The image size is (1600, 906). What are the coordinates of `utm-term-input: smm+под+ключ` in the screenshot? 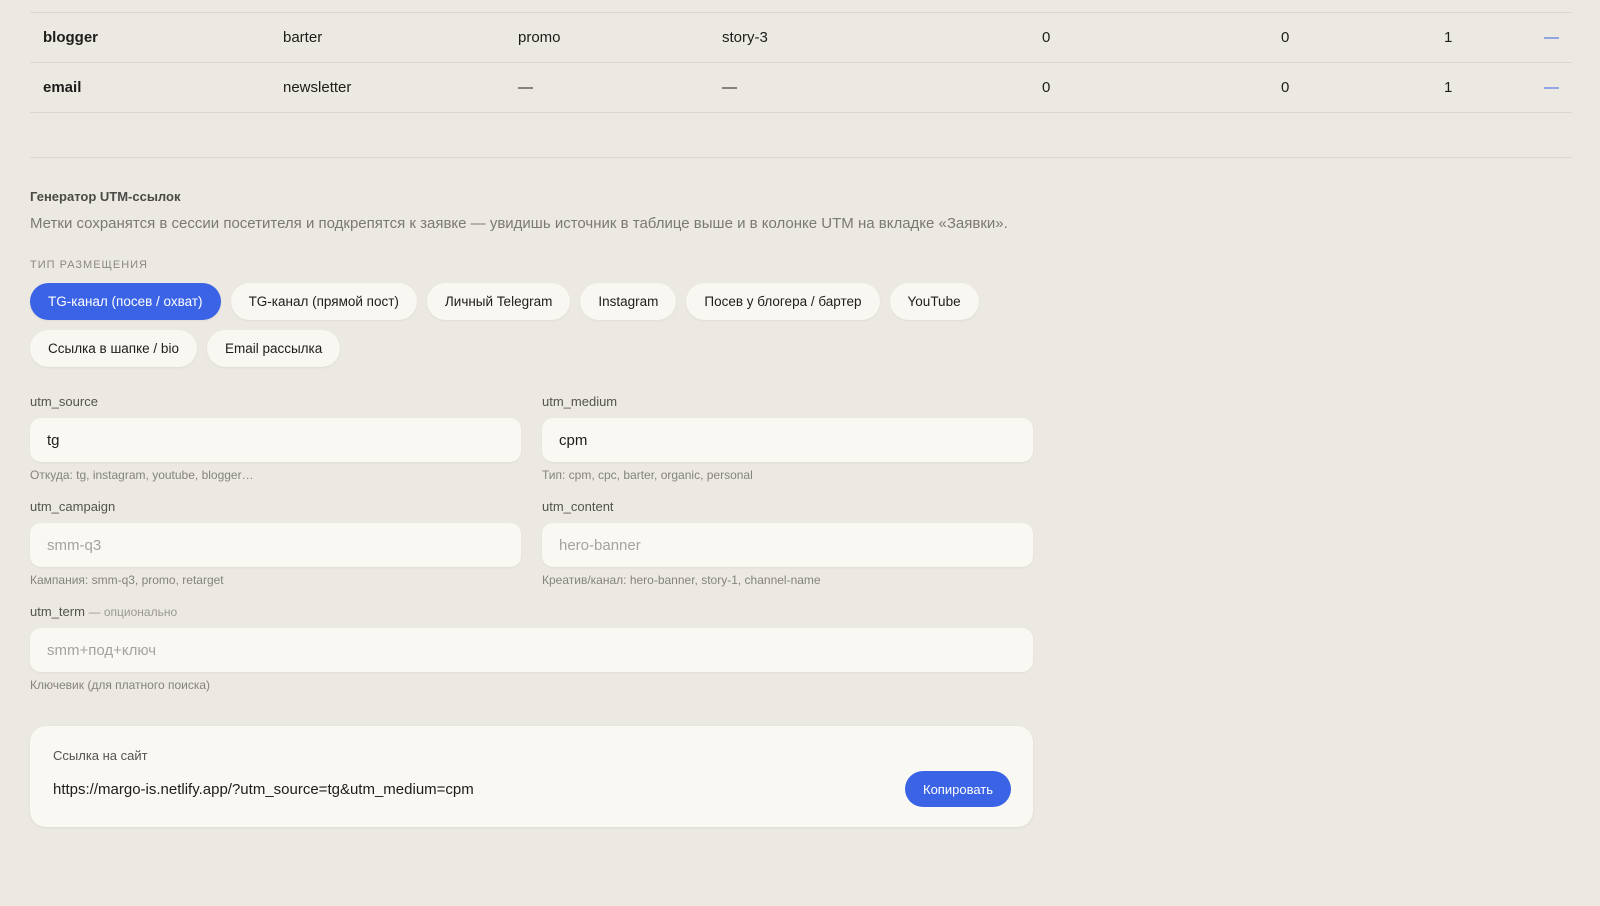 It's located at (531, 650).